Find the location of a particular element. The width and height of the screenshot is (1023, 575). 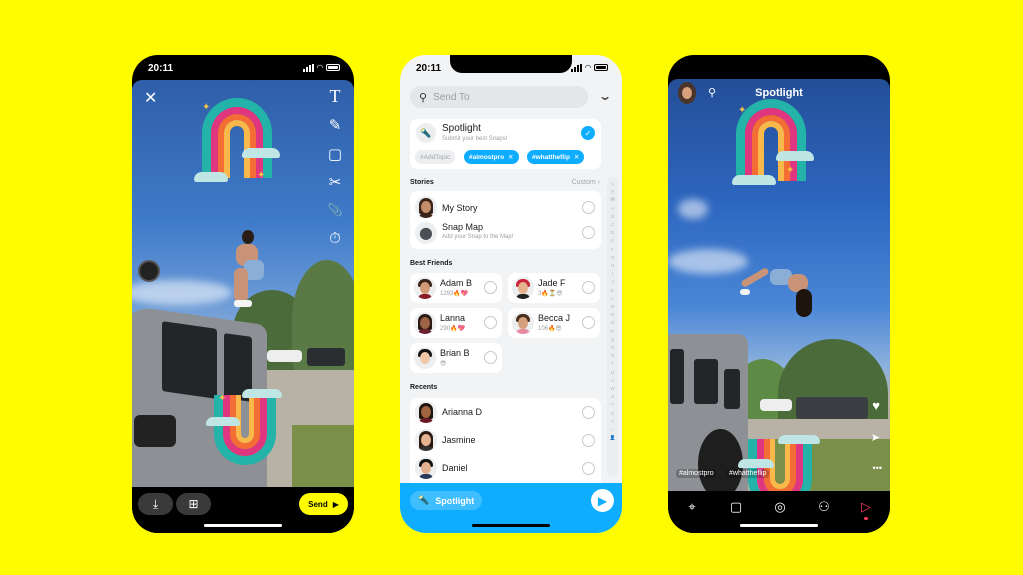

hashtag-link: #whattheflip is located at coordinates (748, 473).